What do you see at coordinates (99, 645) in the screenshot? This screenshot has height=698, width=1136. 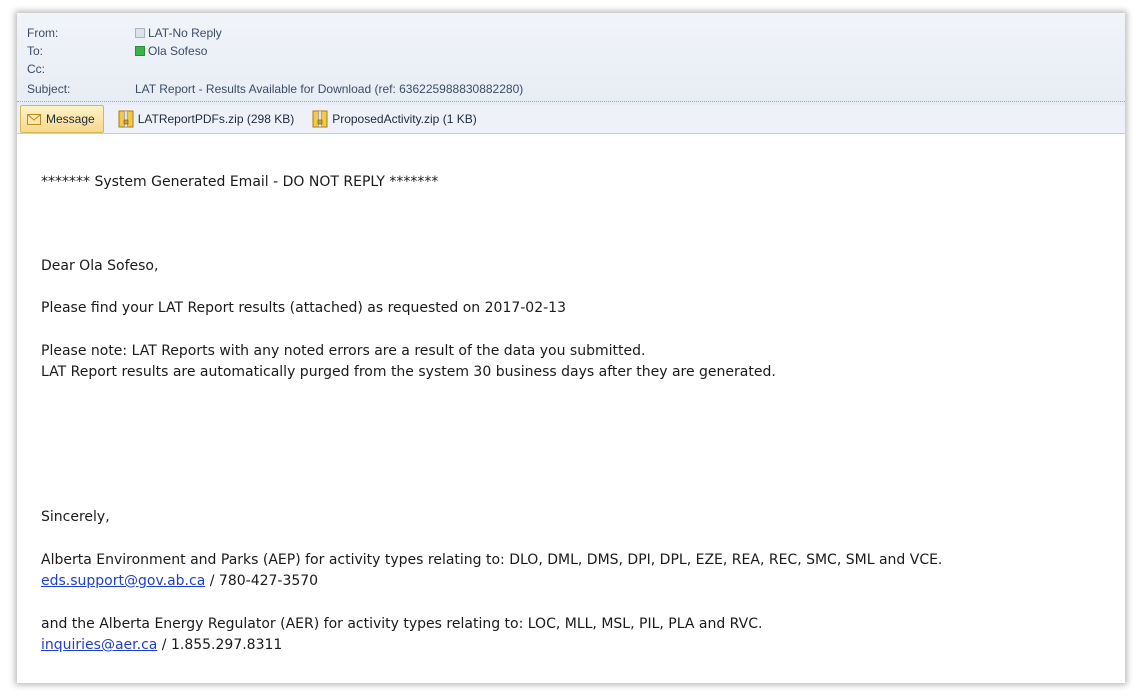 I see `aer-email-link: inquiries@aer.ca` at bounding box center [99, 645].